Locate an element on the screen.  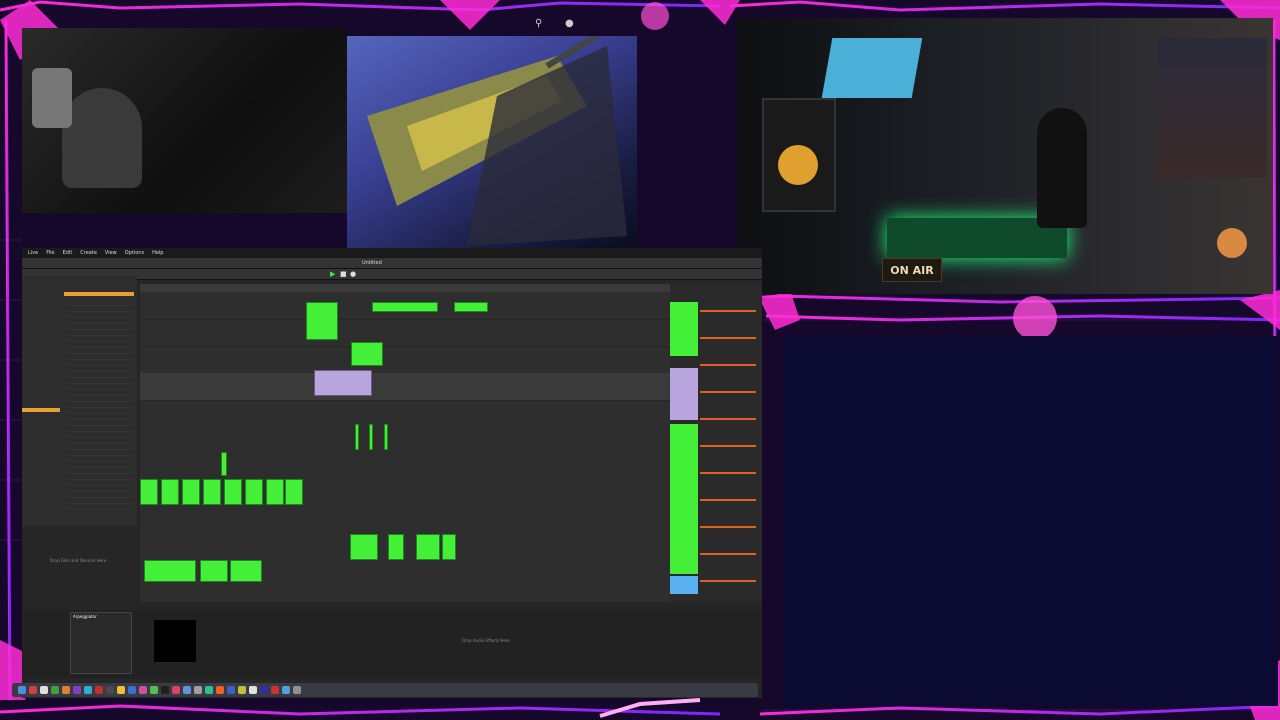
selected-midi-clip is located at coordinates (343, 383).